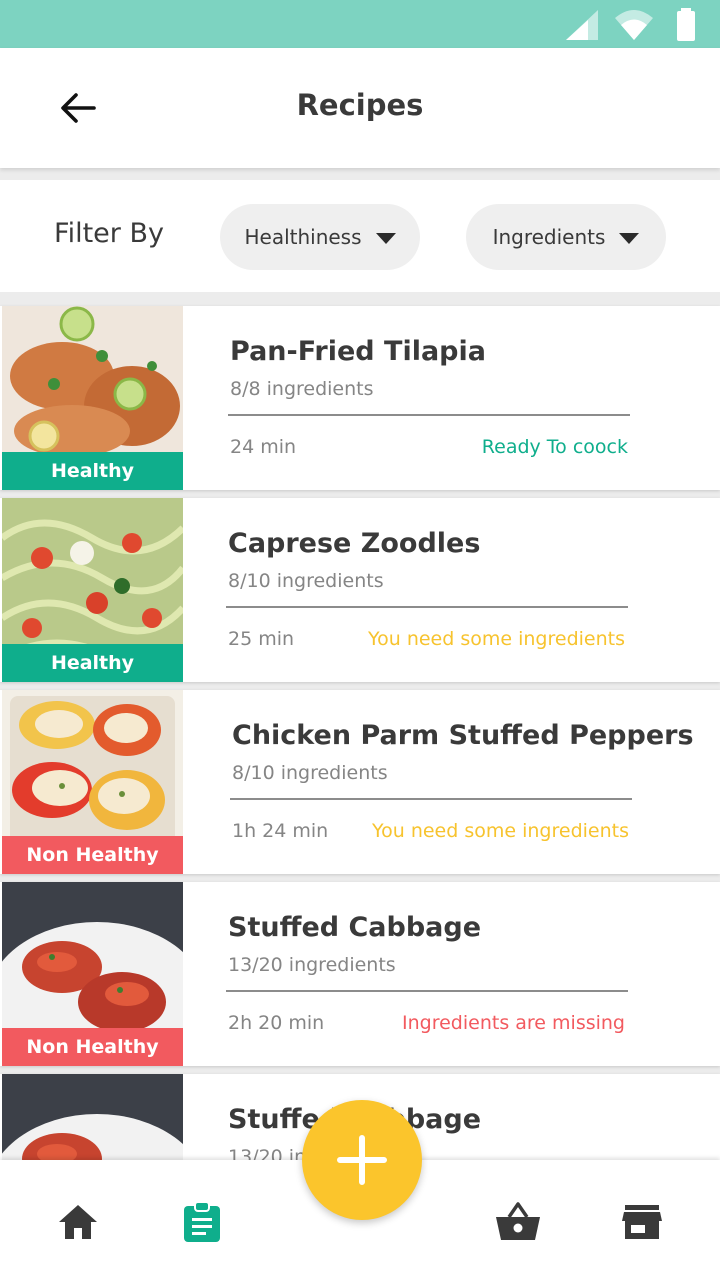  I want to click on page-title: Recipes, so click(360, 105).